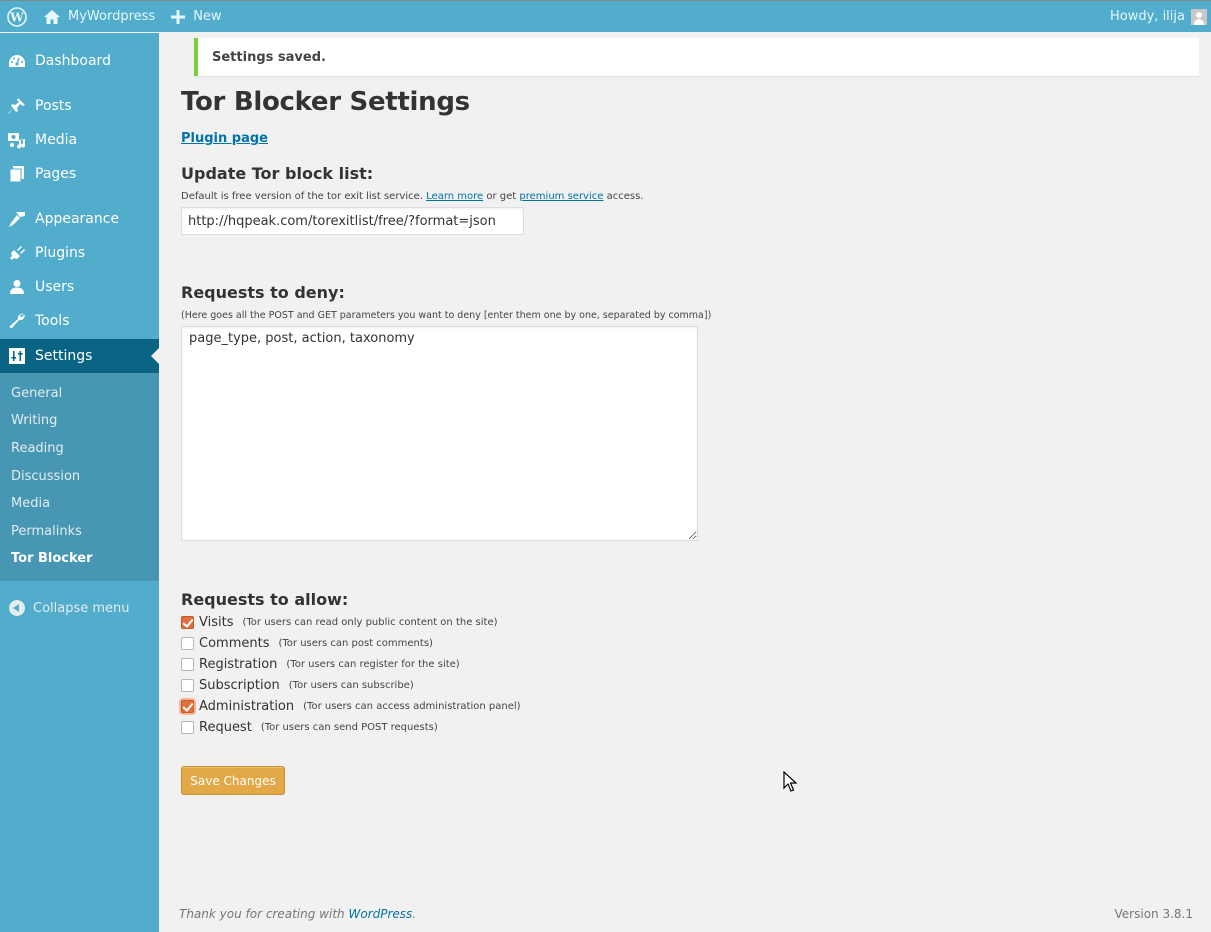  Describe the element at coordinates (224, 138) in the screenshot. I see `plugin-page-link: Plugin page` at that location.